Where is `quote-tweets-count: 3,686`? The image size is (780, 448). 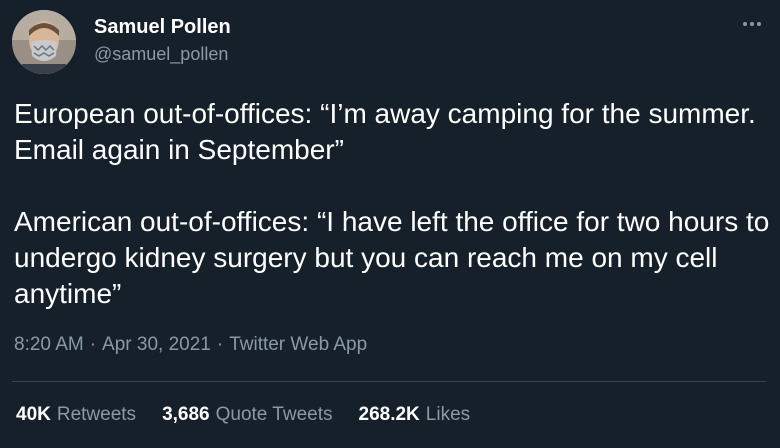
quote-tweets-count: 3,686 is located at coordinates (186, 414).